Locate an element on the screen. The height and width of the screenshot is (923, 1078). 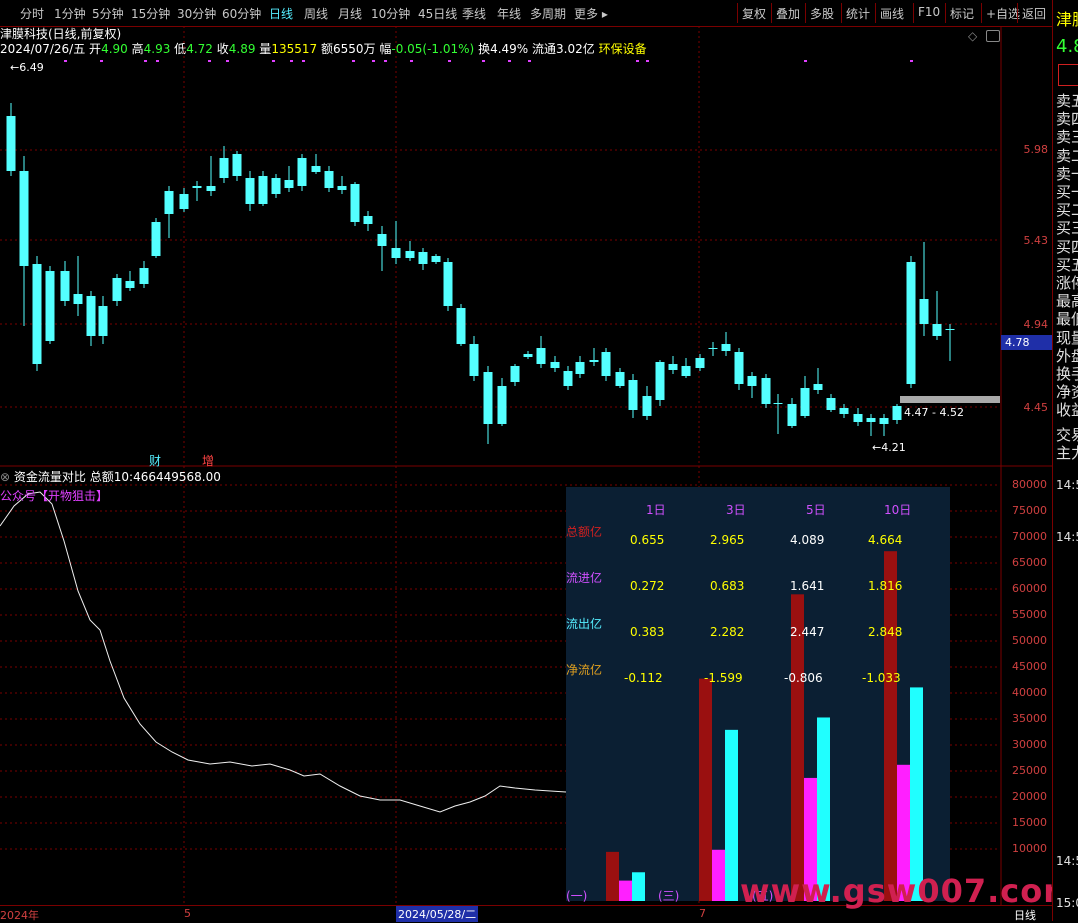
flow-cell-3-2: -0.806 is located at coordinates (803, 678).